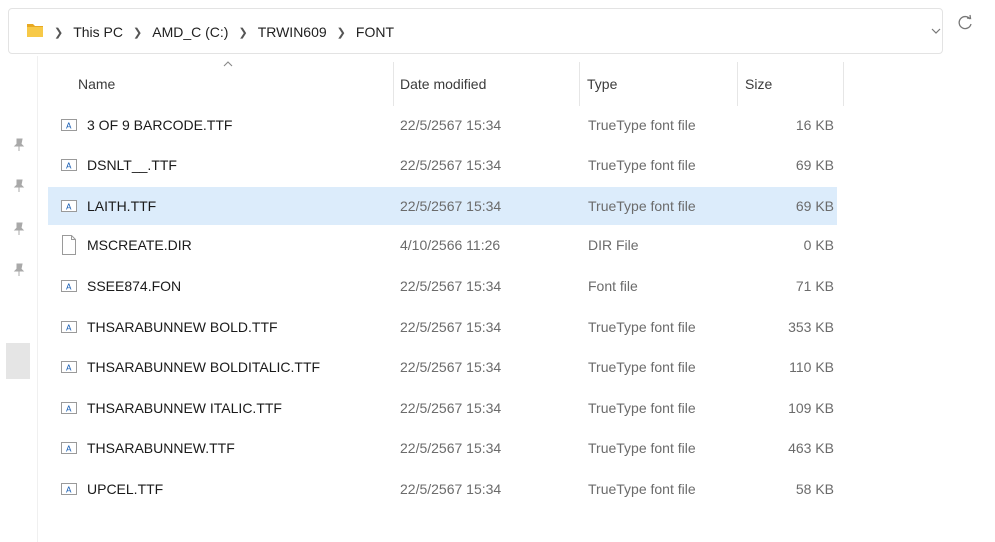 The height and width of the screenshot is (542, 995). Describe the element at coordinates (475, 31) in the screenshot. I see `address-bar: ❯ This PC ❯ AMD_C (C:) ❯ TRWIN609 ❯ FONT` at that location.